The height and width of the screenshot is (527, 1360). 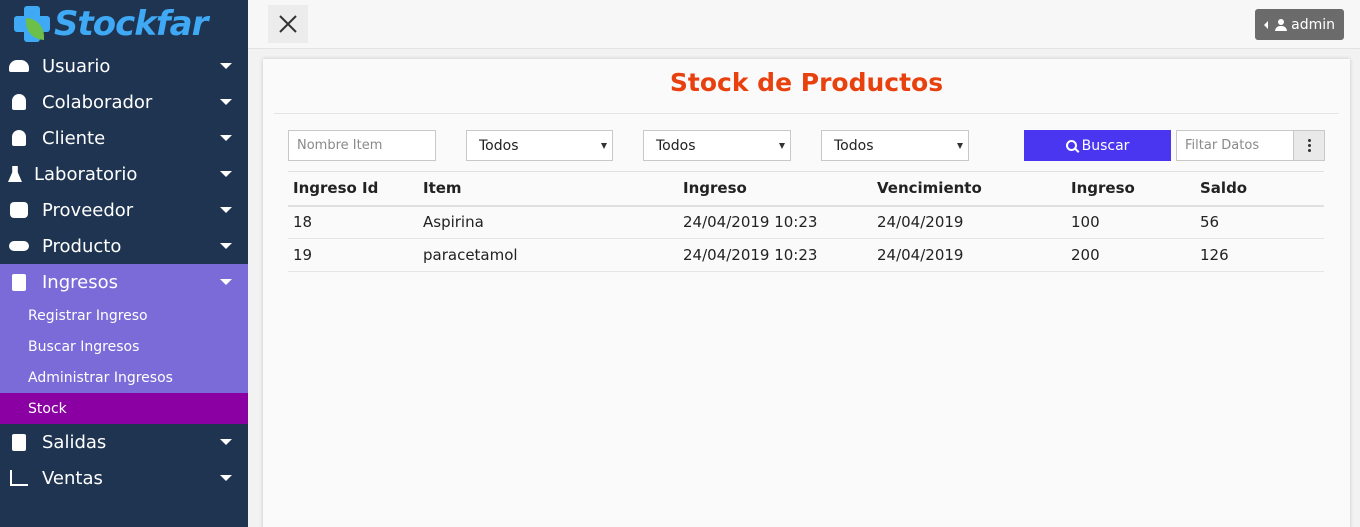 I want to click on column-header-saldo: Saldo, so click(x=1259, y=189).